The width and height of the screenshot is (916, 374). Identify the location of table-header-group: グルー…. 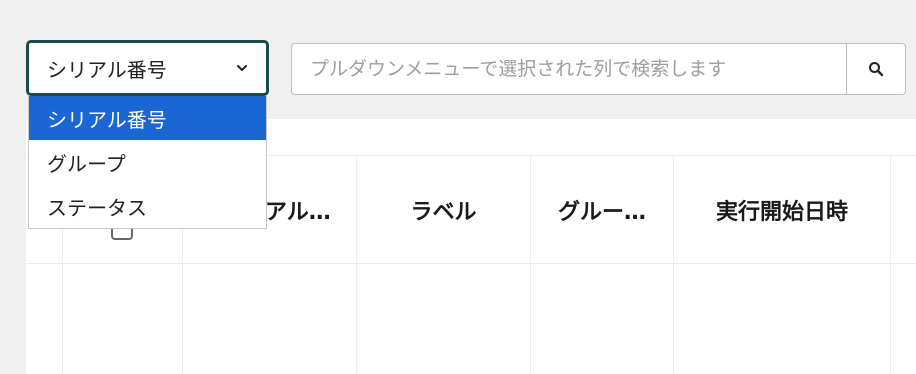
(602, 209).